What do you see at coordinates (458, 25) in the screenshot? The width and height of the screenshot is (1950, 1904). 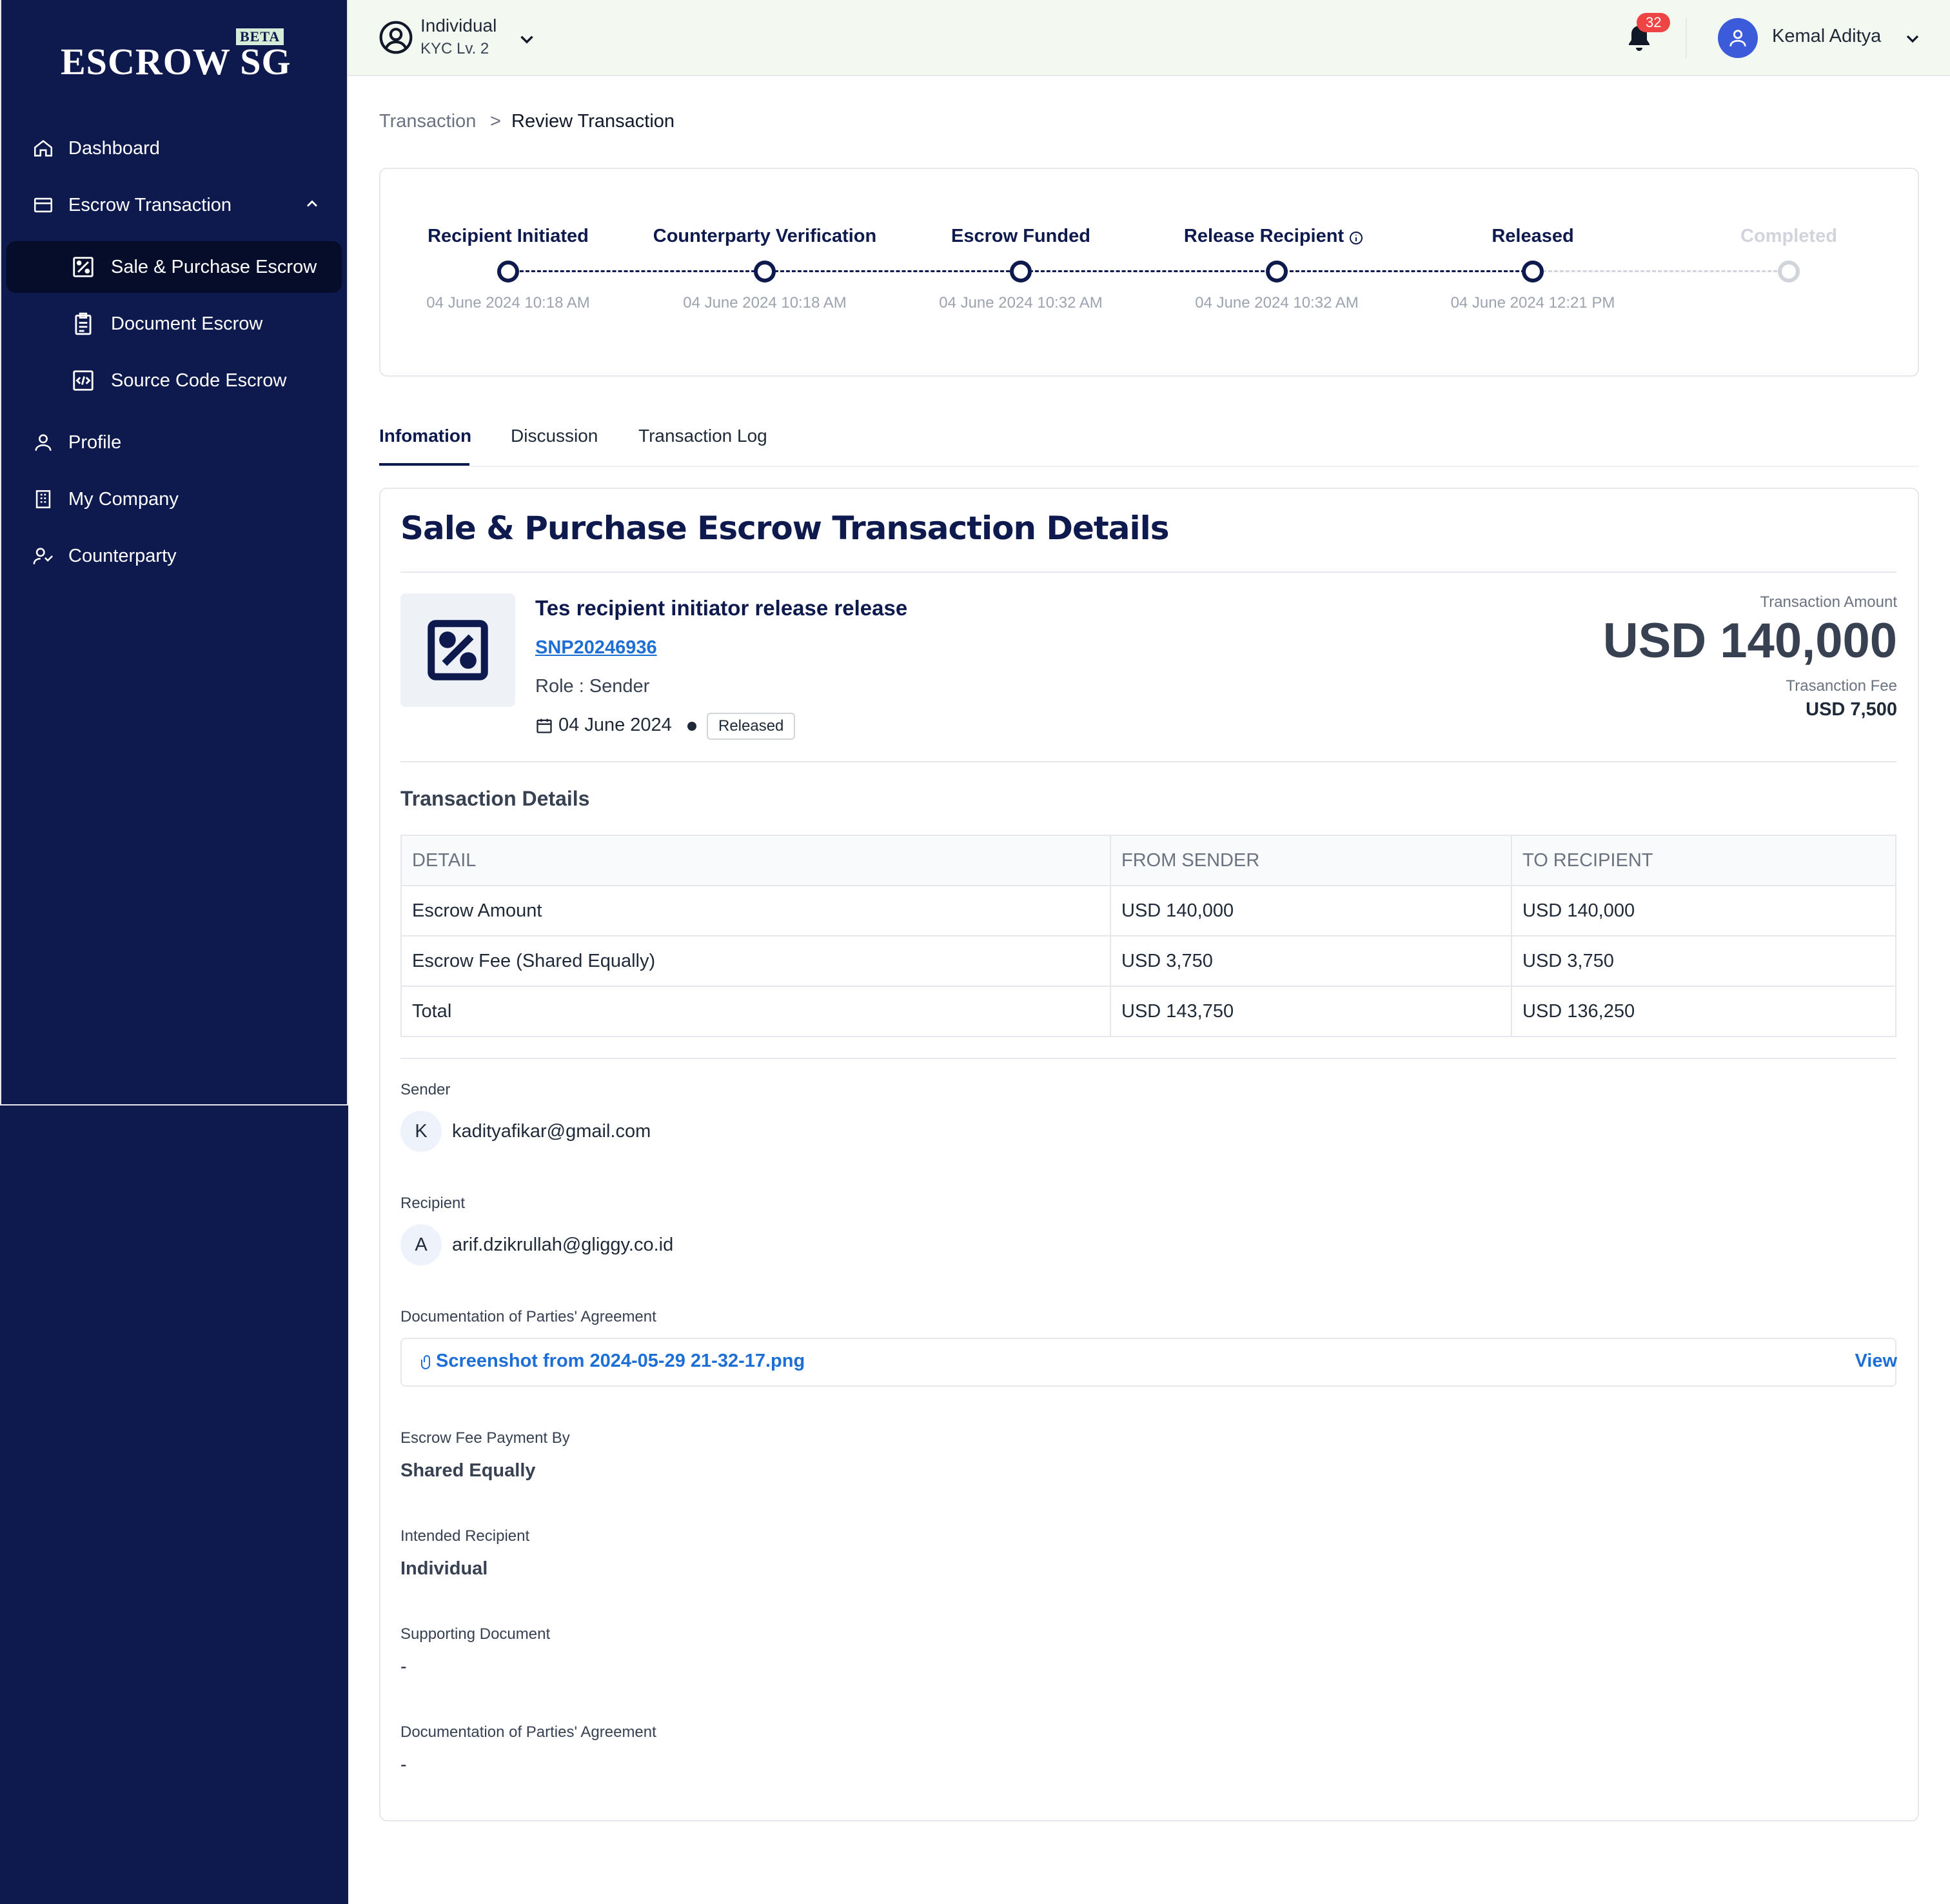 I see `account-type: Individual` at bounding box center [458, 25].